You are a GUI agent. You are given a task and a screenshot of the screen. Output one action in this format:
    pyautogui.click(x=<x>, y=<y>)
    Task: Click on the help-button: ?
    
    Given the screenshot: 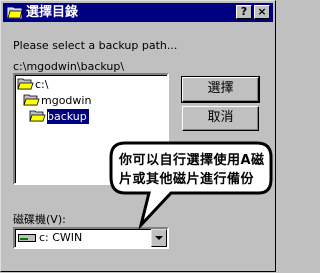 What is the action you would take?
    pyautogui.click(x=244, y=12)
    